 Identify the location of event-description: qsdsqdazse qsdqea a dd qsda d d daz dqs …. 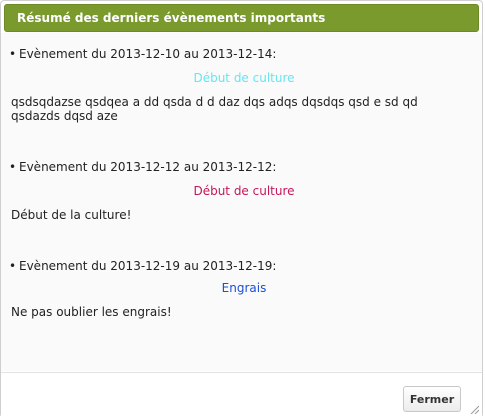
(214, 109).